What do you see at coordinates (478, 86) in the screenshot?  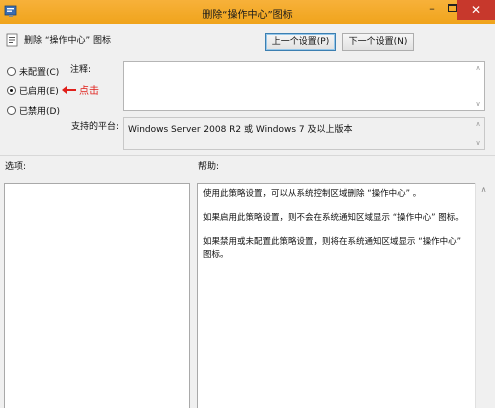 I see `comment-scrollbar: ∧ ∨` at bounding box center [478, 86].